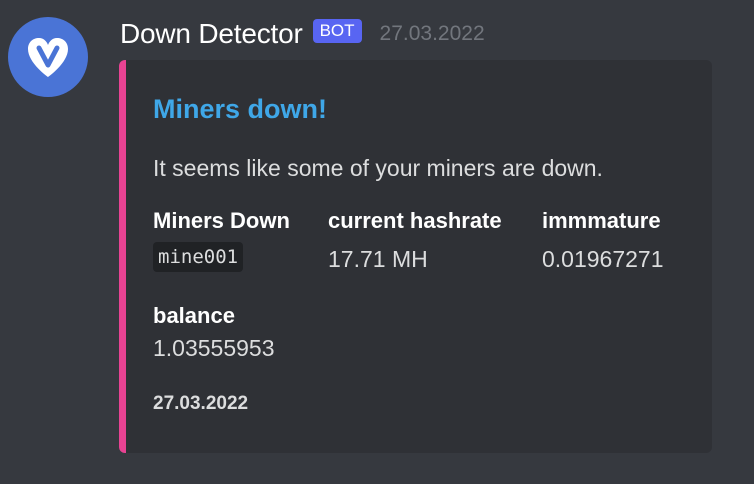 The width and height of the screenshot is (754, 484). What do you see at coordinates (194, 315) in the screenshot?
I see `field-name: balance` at bounding box center [194, 315].